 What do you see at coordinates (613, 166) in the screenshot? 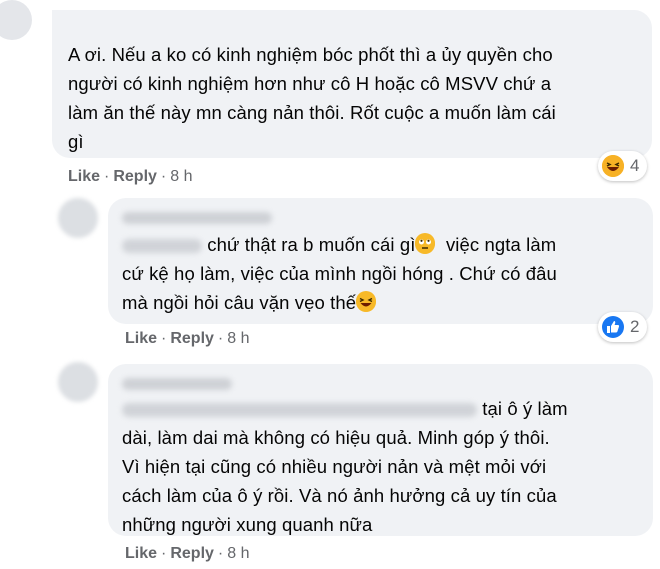
I see `haha-icon` at bounding box center [613, 166].